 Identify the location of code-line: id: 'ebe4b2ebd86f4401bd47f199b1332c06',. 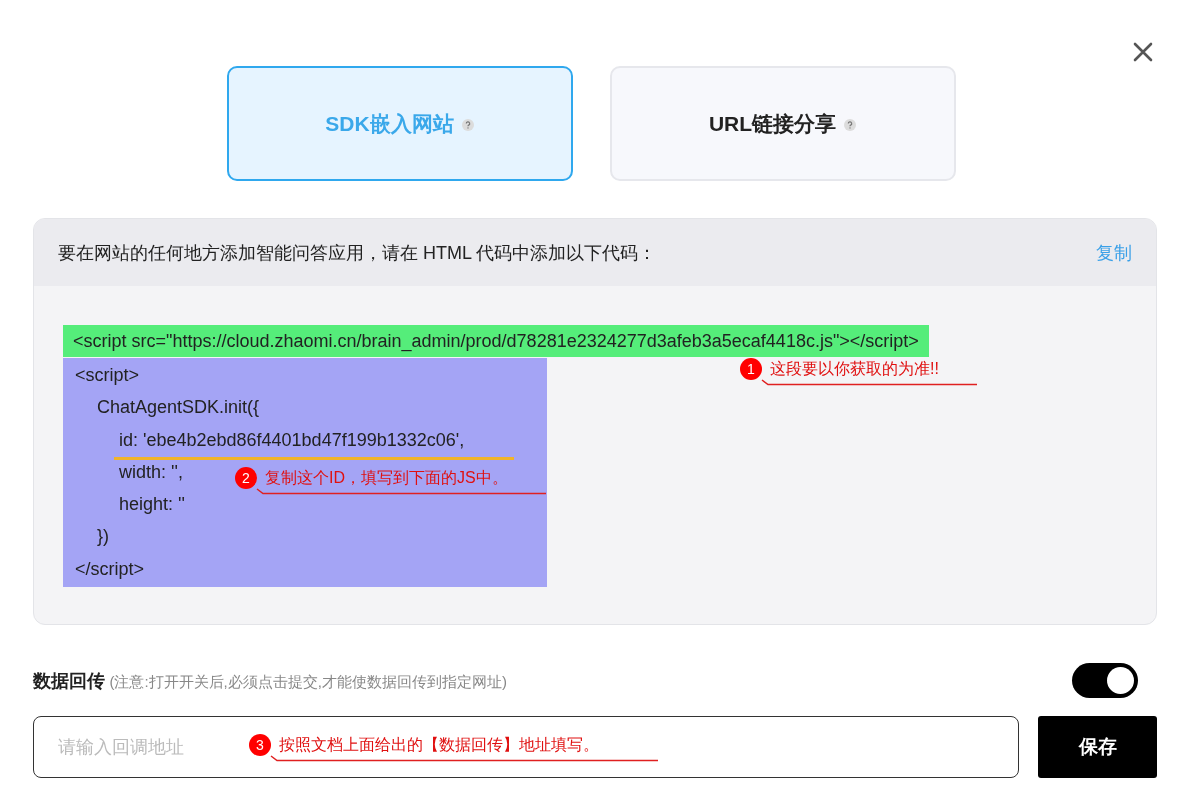
(292, 440).